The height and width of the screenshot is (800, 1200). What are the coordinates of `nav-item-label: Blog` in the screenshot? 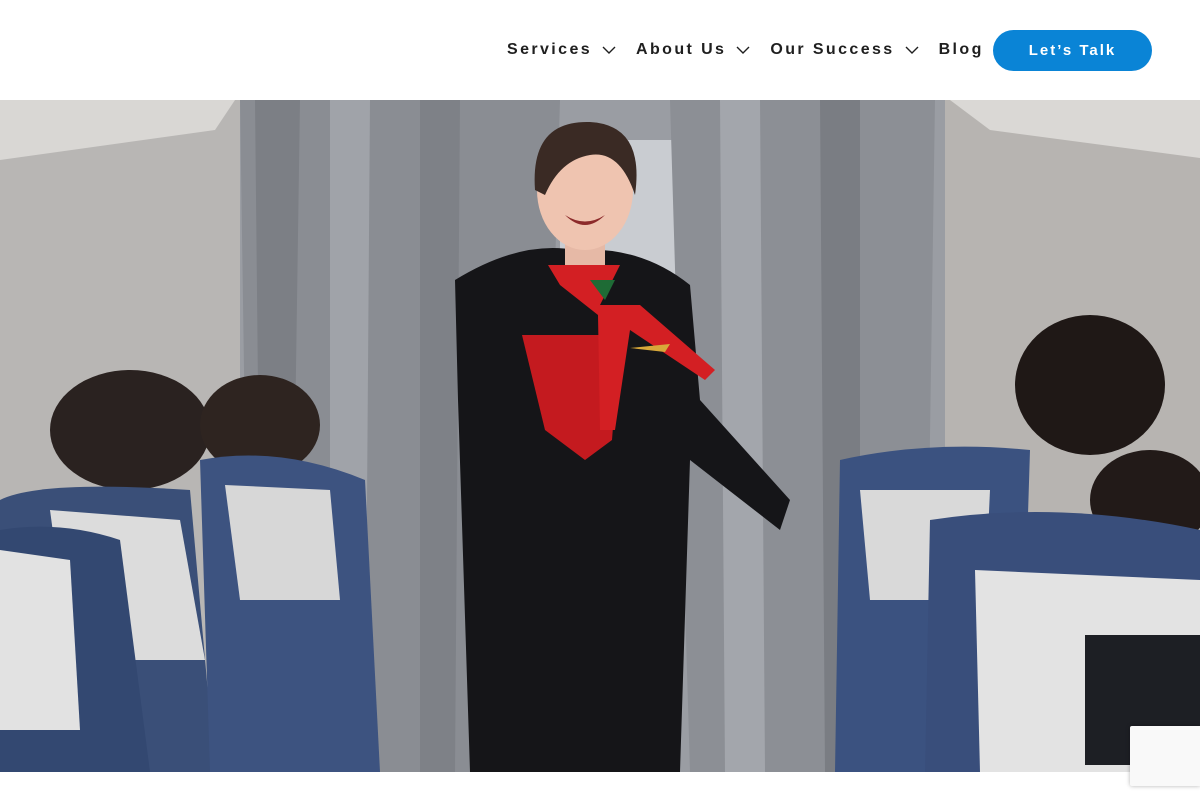 It's located at (961, 49).